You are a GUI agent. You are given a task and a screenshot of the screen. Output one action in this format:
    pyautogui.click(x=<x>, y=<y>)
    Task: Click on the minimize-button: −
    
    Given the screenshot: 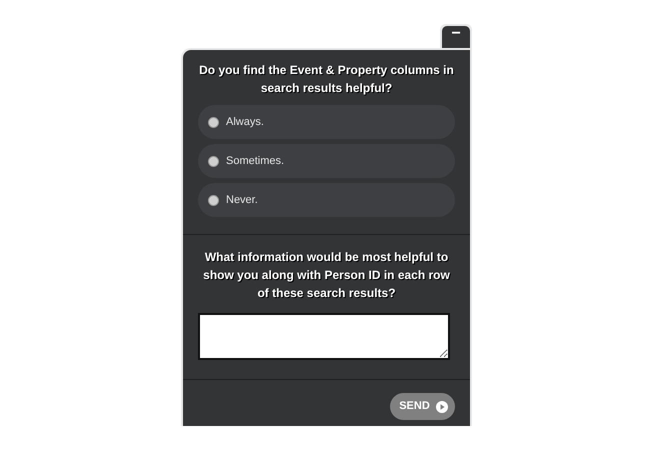 What is the action you would take?
    pyautogui.click(x=456, y=37)
    